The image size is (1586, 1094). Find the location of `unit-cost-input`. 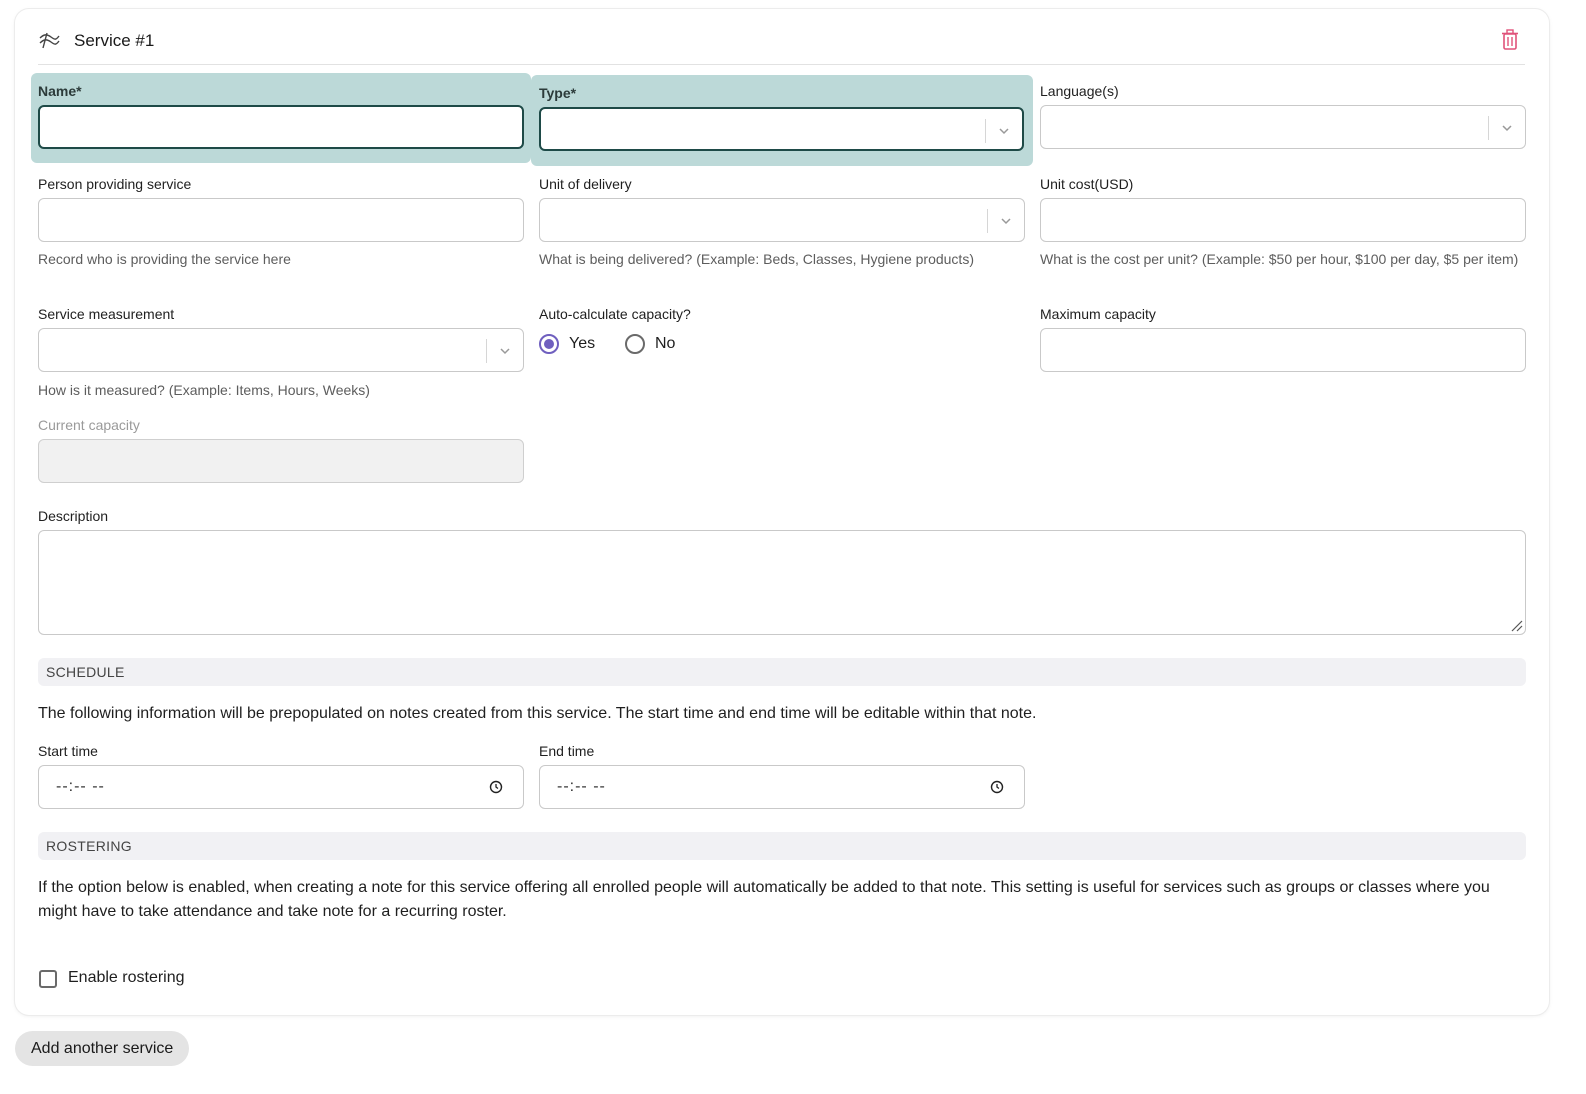

unit-cost-input is located at coordinates (1283, 220).